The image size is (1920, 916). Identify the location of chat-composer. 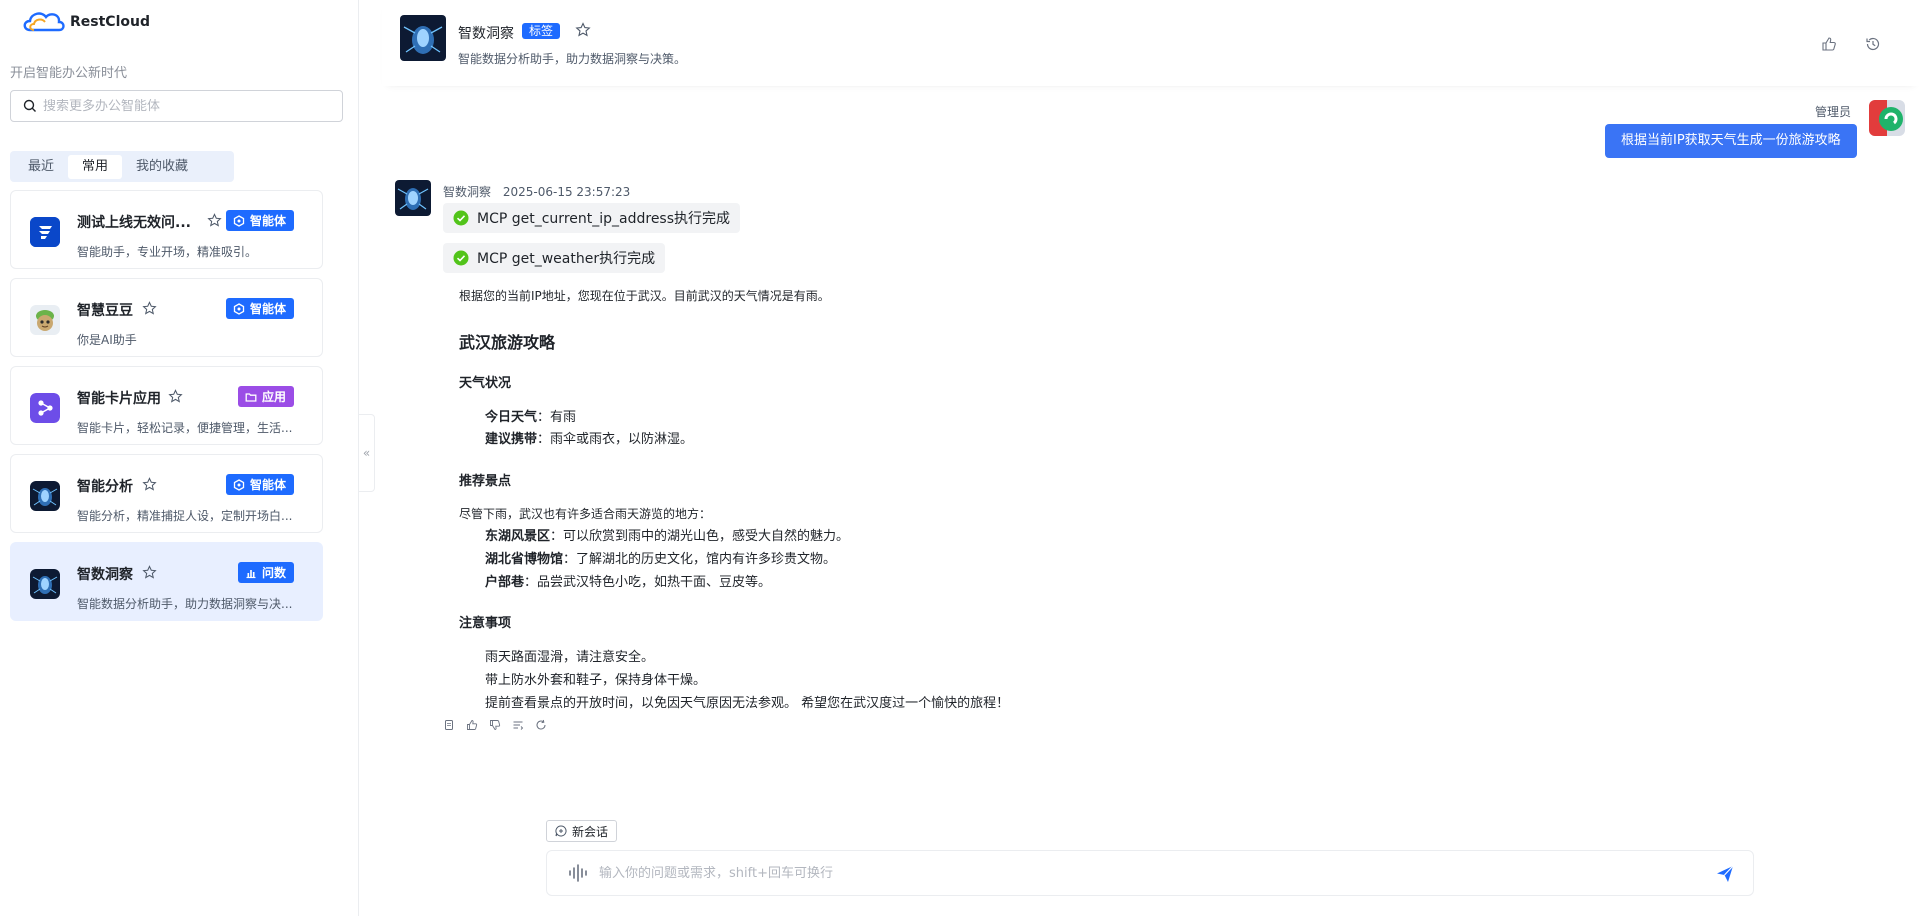
(1150, 873).